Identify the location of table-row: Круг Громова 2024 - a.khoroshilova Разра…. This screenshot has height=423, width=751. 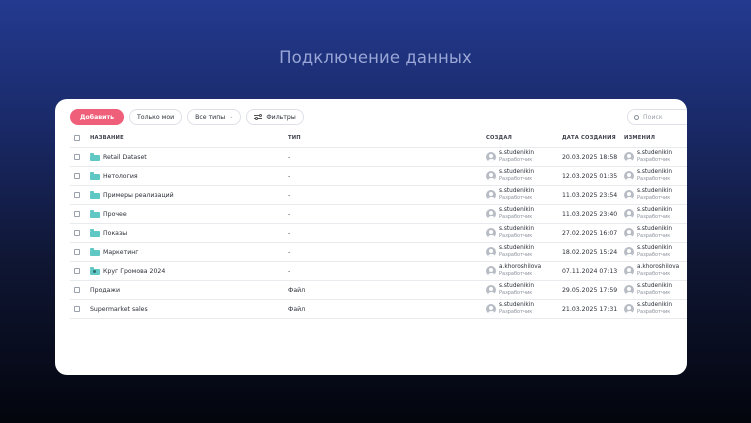
(378, 271).